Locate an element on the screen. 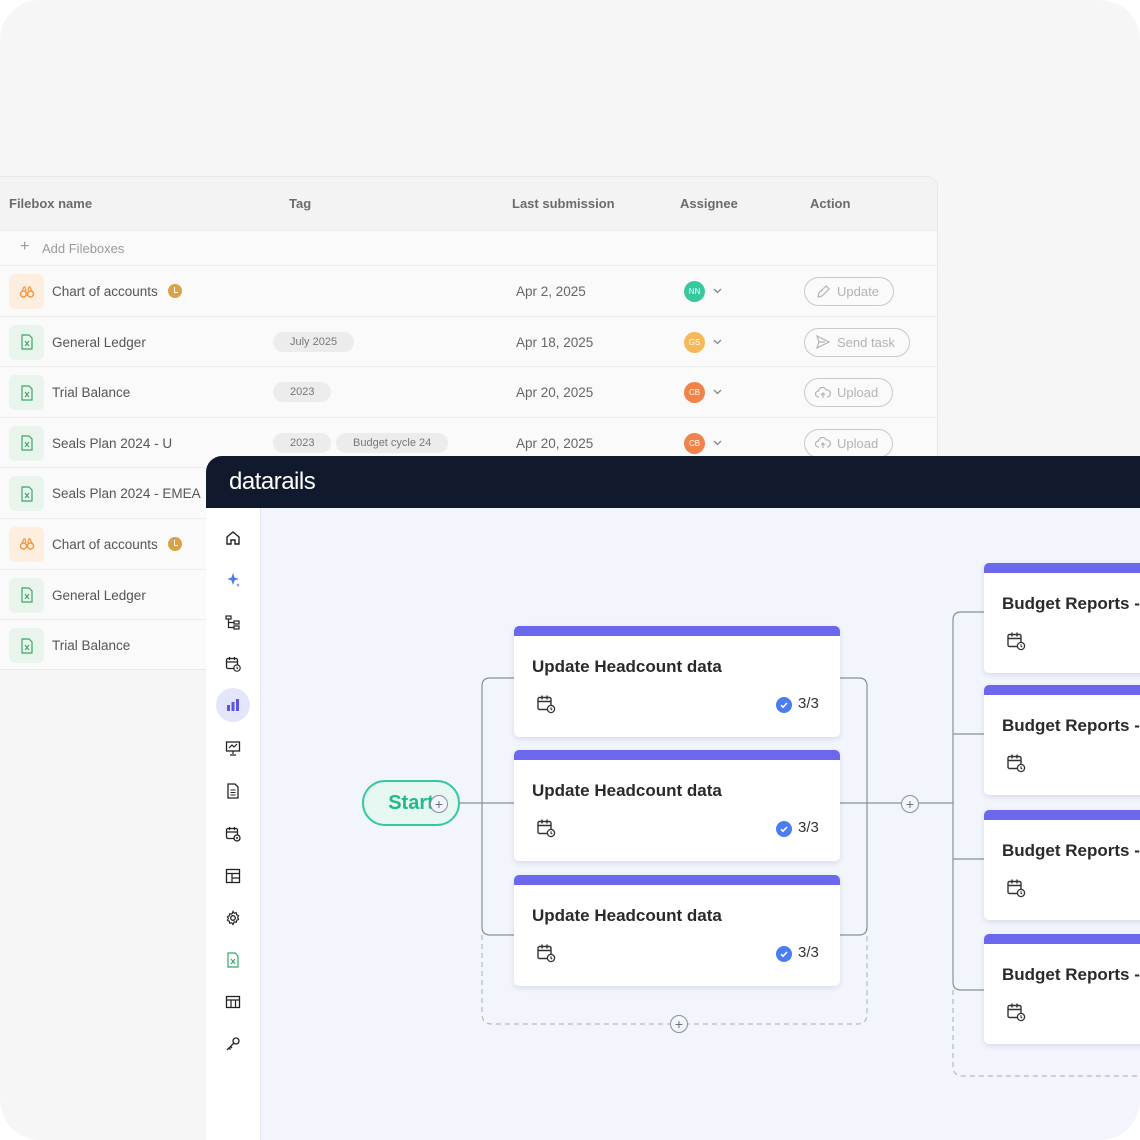 The height and width of the screenshot is (1140, 1140). action-button-label: Send task is located at coordinates (866, 342).